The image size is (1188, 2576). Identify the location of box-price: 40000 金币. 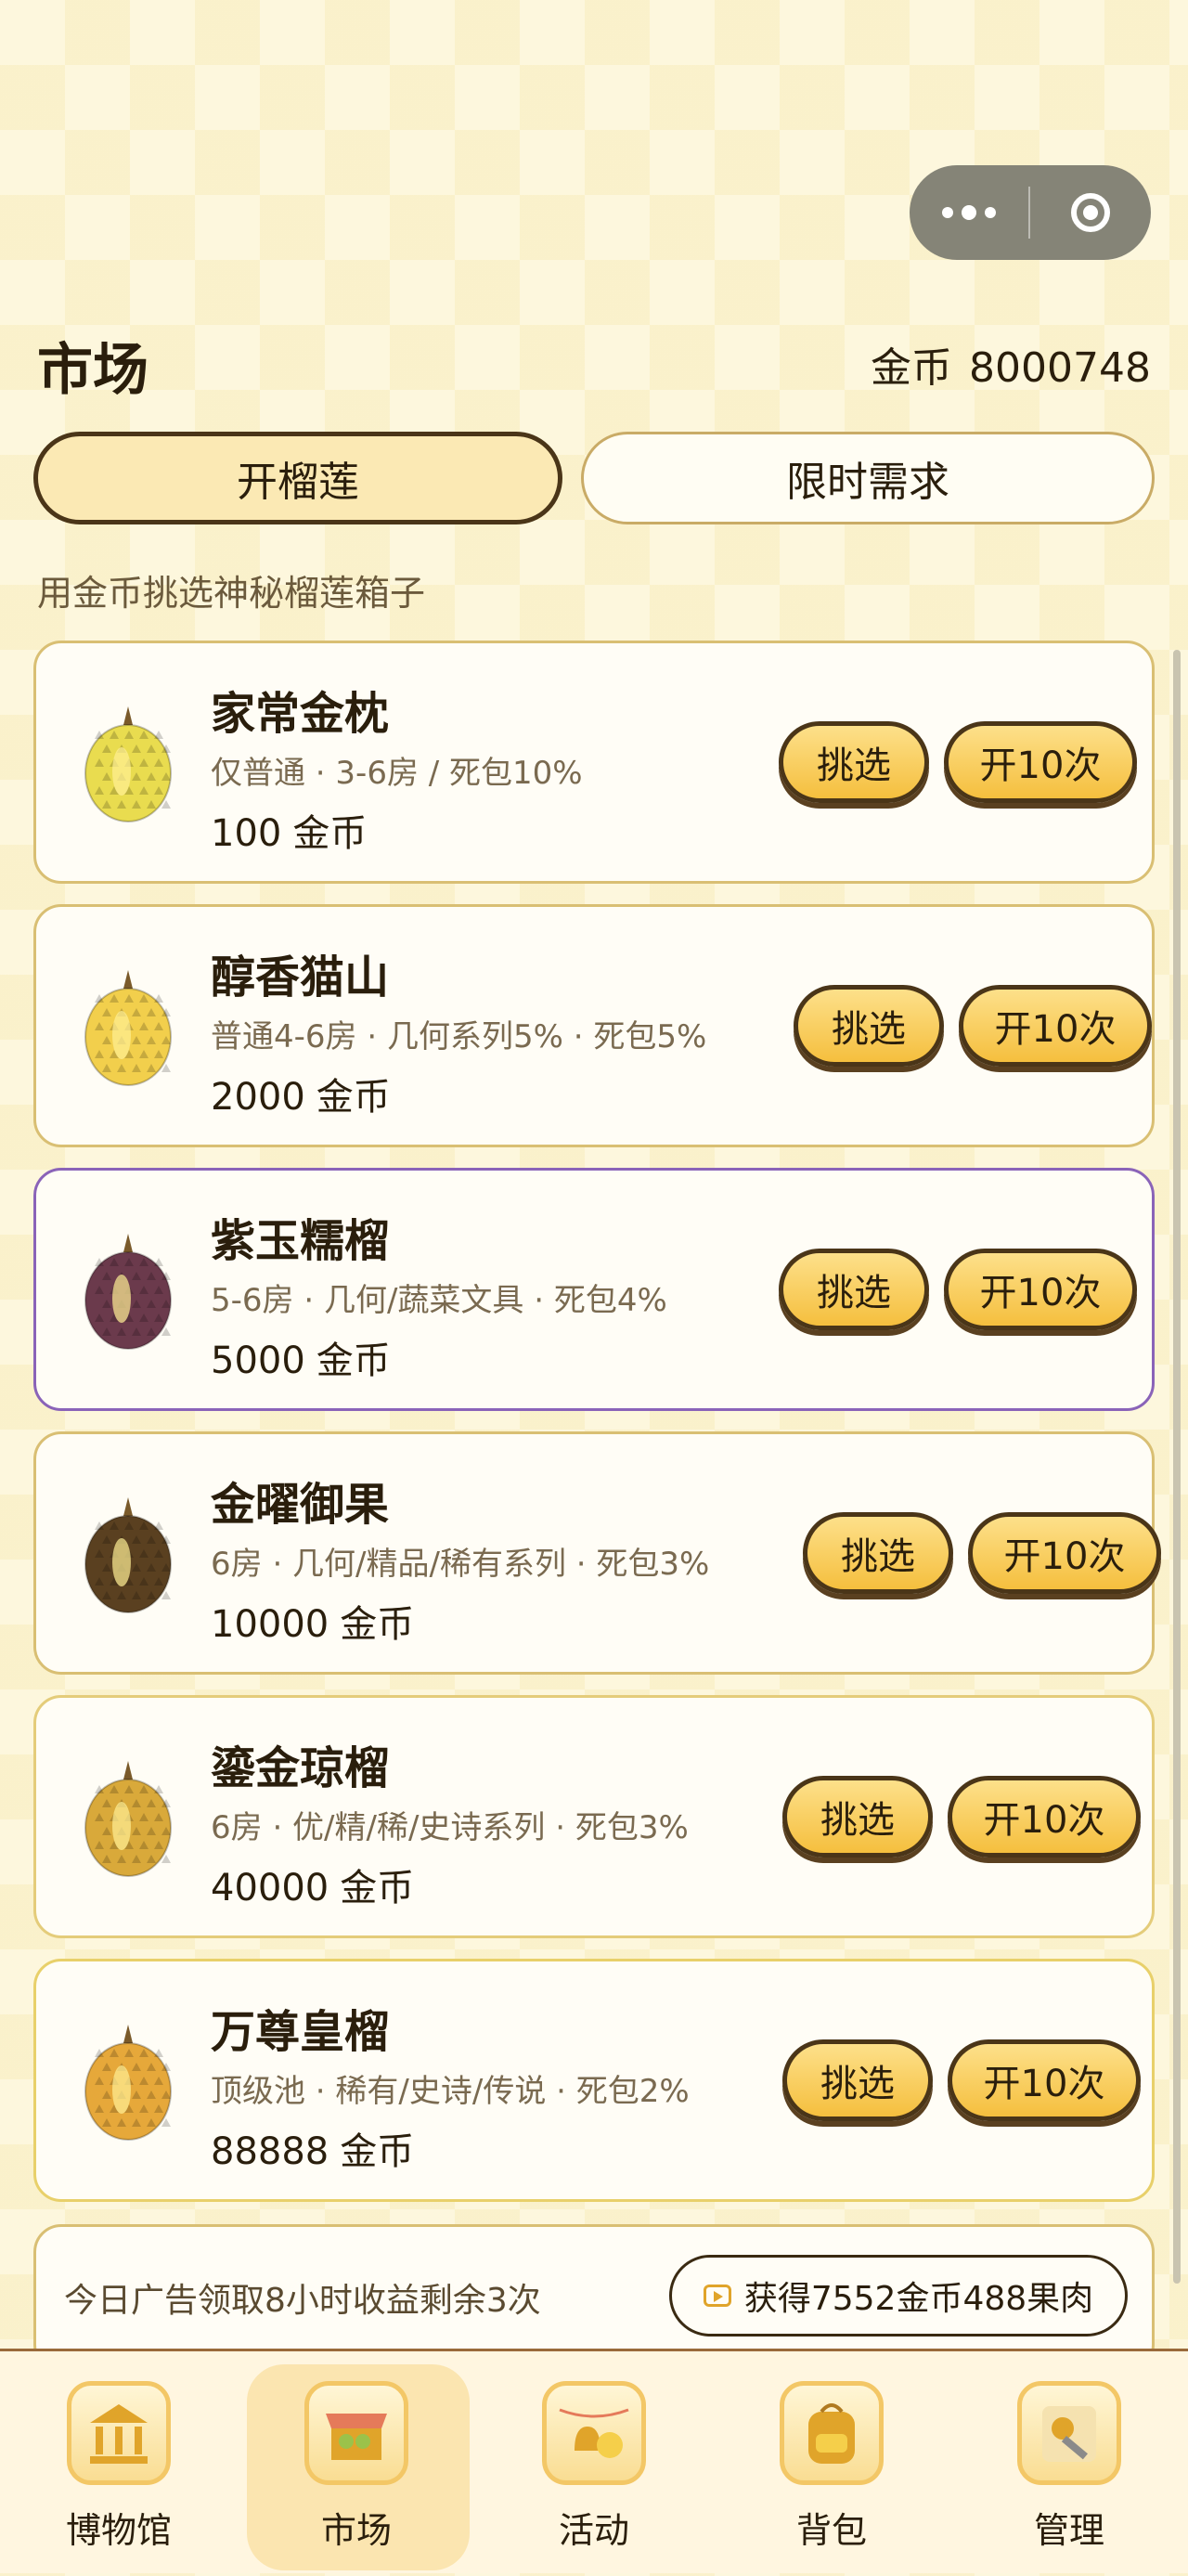
(312, 1884).